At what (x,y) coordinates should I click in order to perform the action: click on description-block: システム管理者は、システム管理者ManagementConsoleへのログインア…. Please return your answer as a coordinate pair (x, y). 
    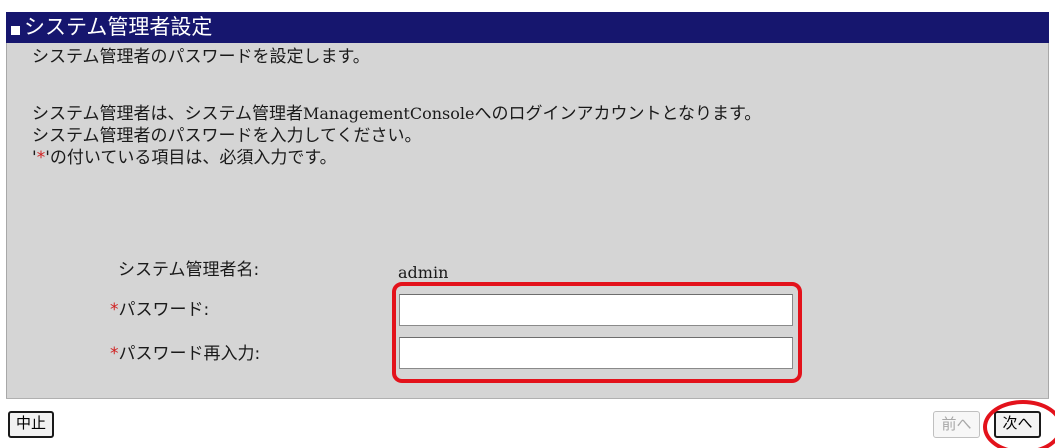
    Looking at the image, I should click on (396, 136).